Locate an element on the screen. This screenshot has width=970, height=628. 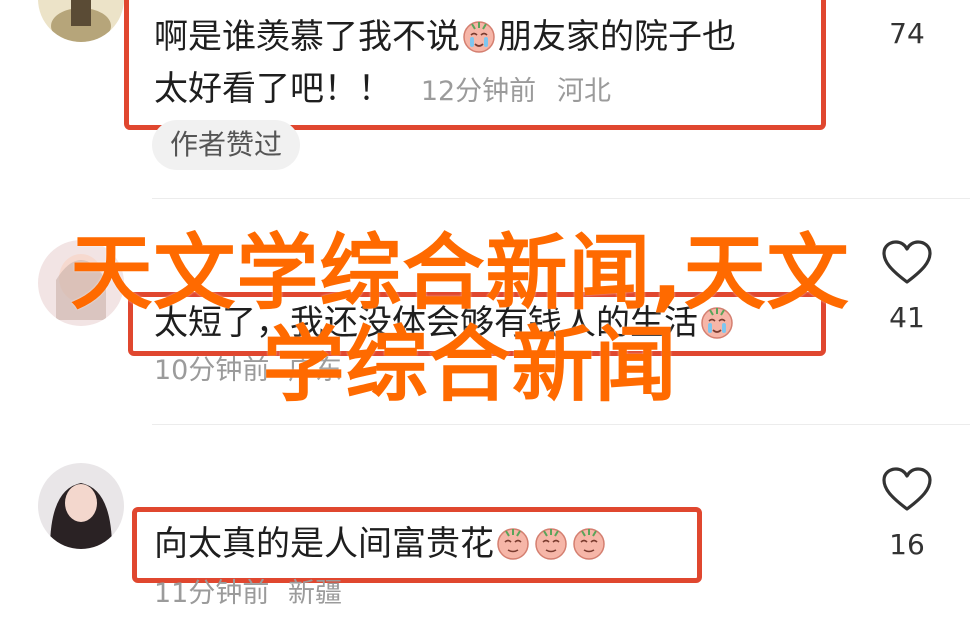
comment-text-content: 向太真的是人间富贵花 is located at coordinates (324, 544).